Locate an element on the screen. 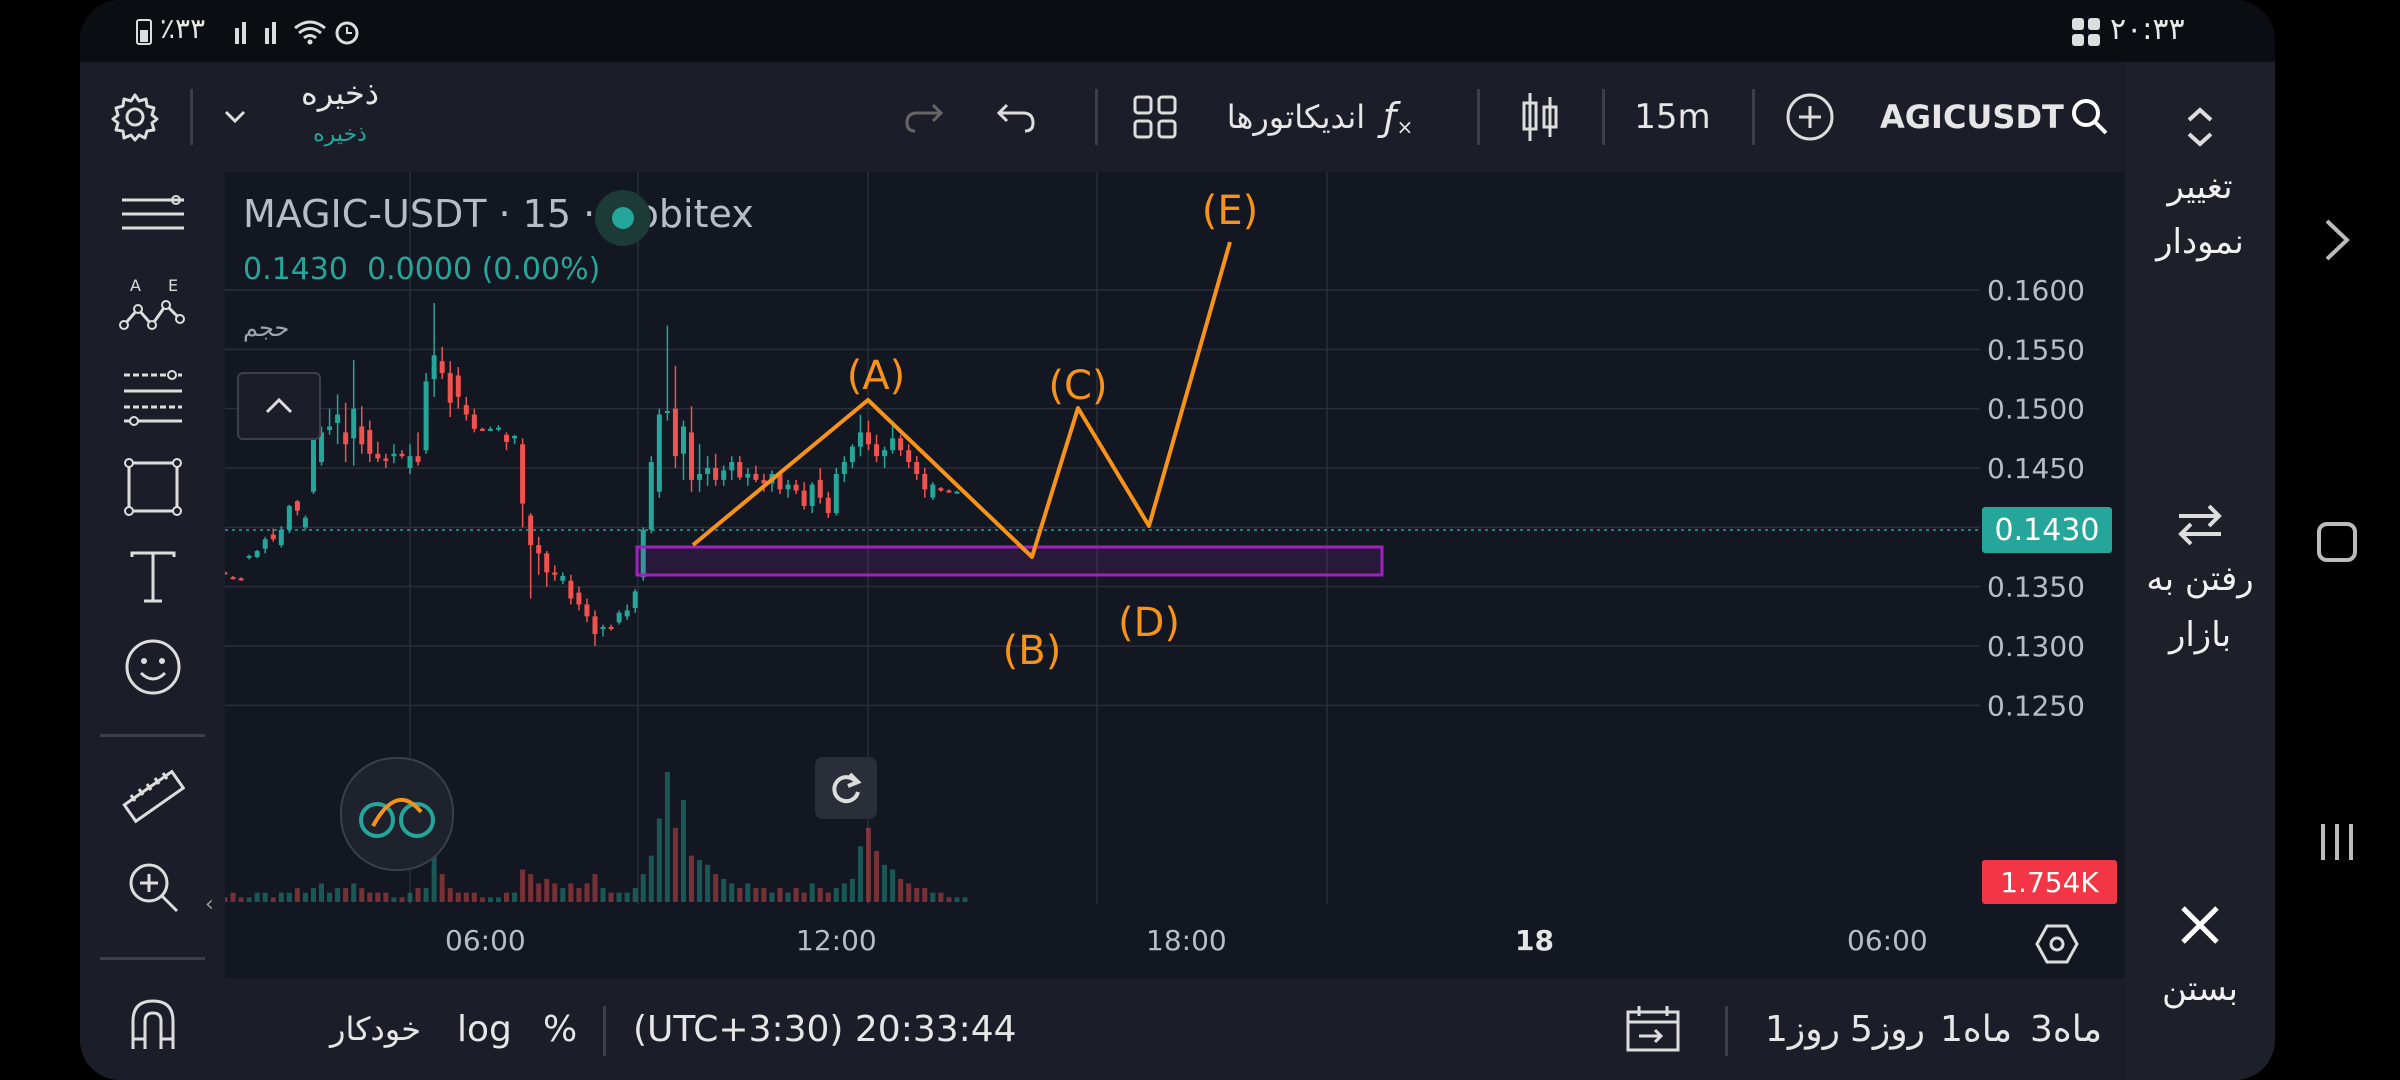 The width and height of the screenshot is (2400, 1080). layout-button is located at coordinates (1155, 117).